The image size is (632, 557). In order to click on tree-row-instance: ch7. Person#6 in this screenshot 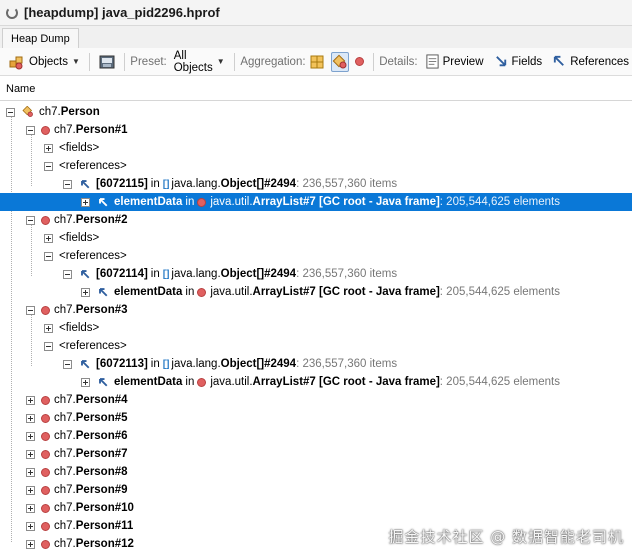, I will do `click(316, 436)`.